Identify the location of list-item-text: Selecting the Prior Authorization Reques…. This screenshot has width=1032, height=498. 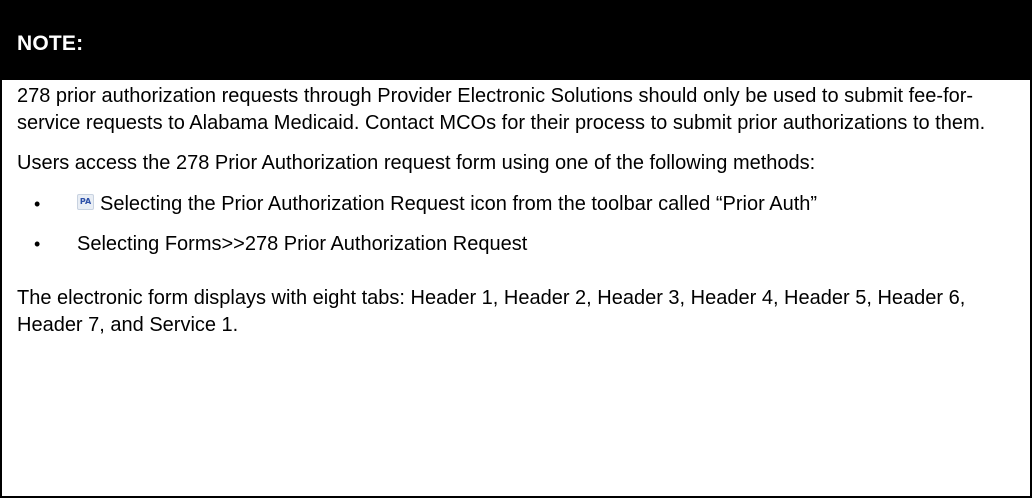
(459, 204).